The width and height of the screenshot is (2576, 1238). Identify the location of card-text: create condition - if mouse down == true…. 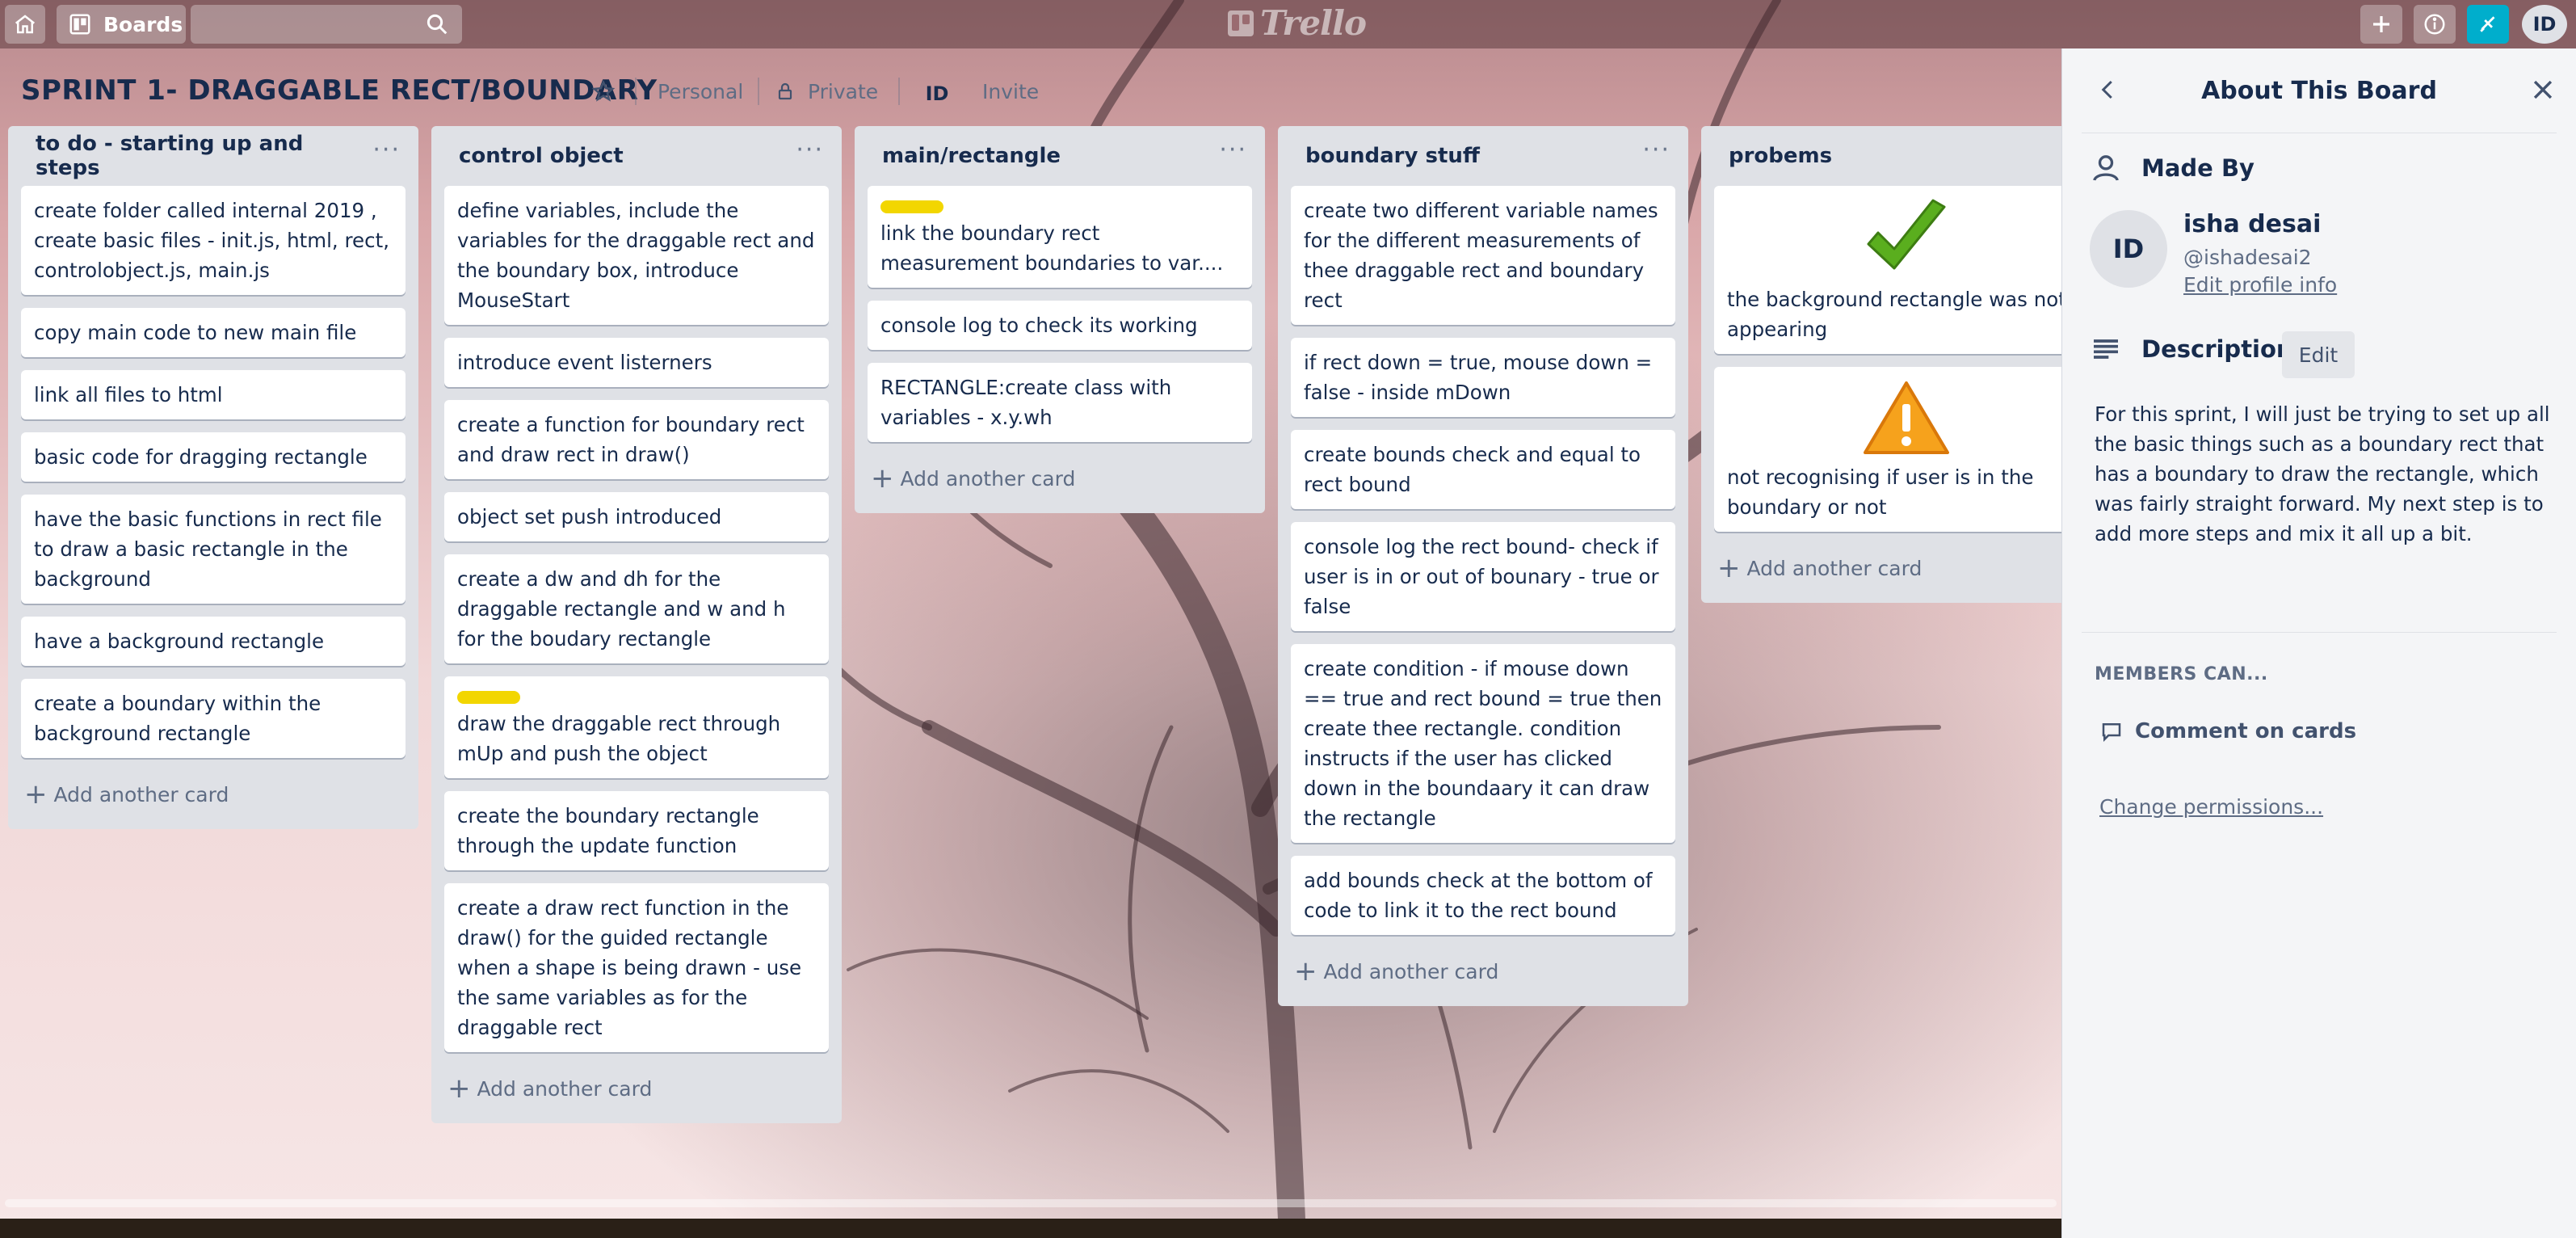
(1483, 743).